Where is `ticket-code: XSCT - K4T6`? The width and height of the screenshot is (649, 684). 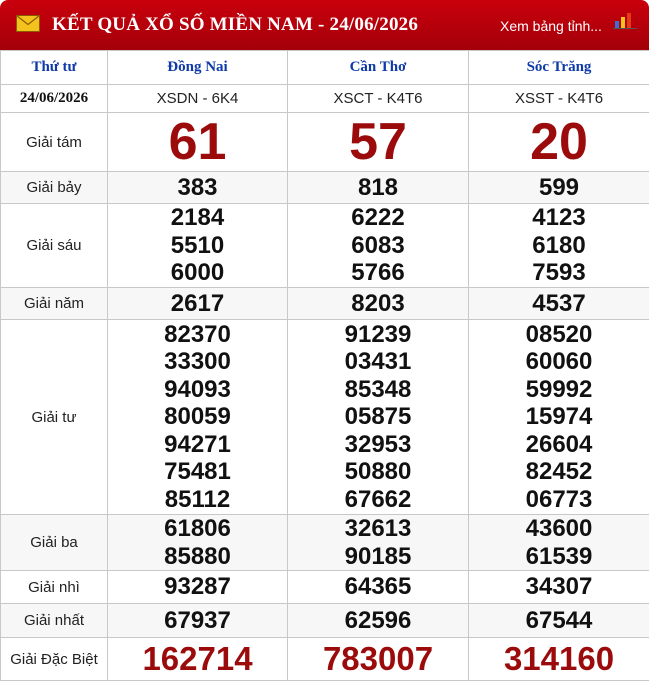 ticket-code: XSCT - K4T6 is located at coordinates (378, 98).